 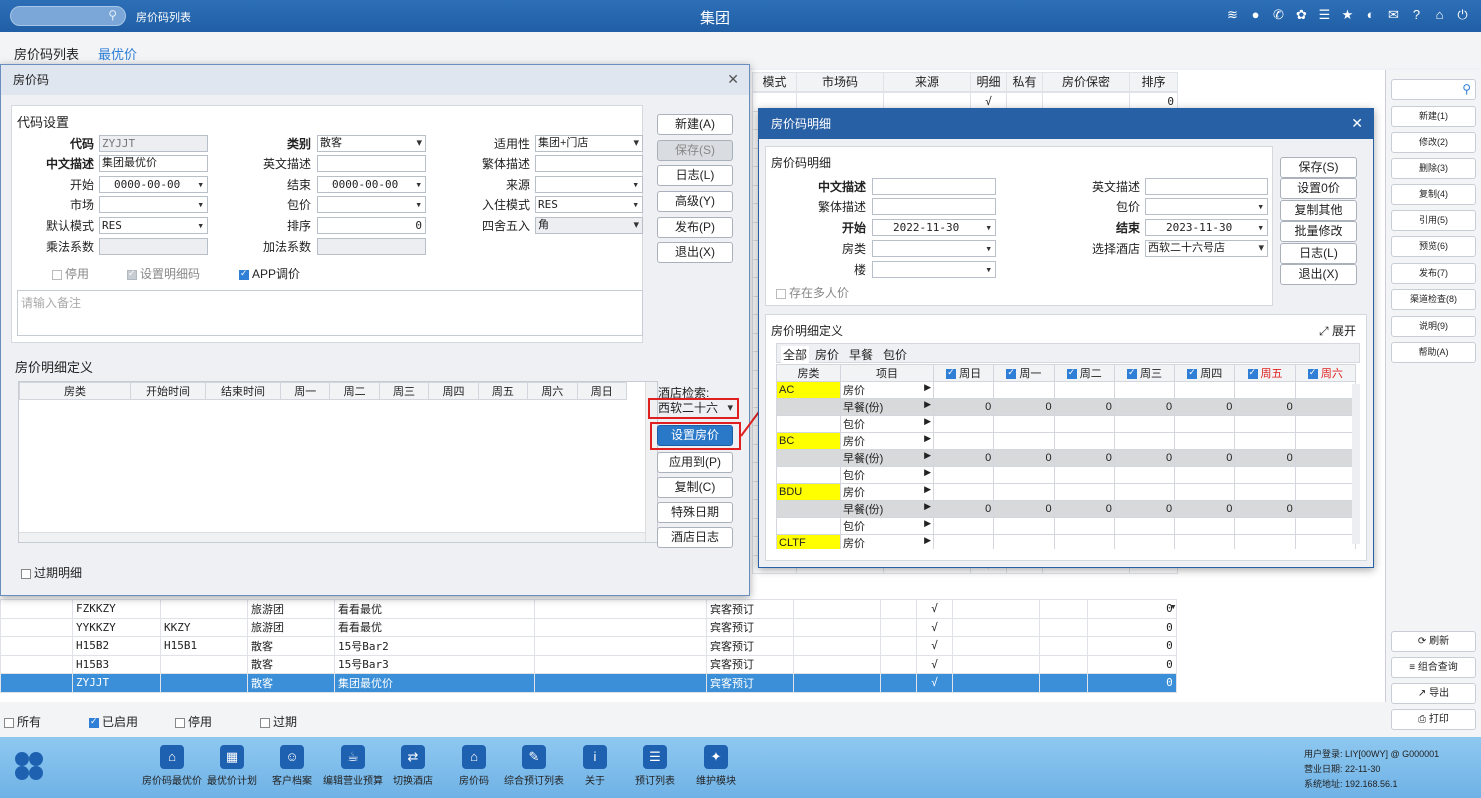 What do you see at coordinates (695, 175) in the screenshot?
I see `dlg1-log-button: 日志(L)` at bounding box center [695, 175].